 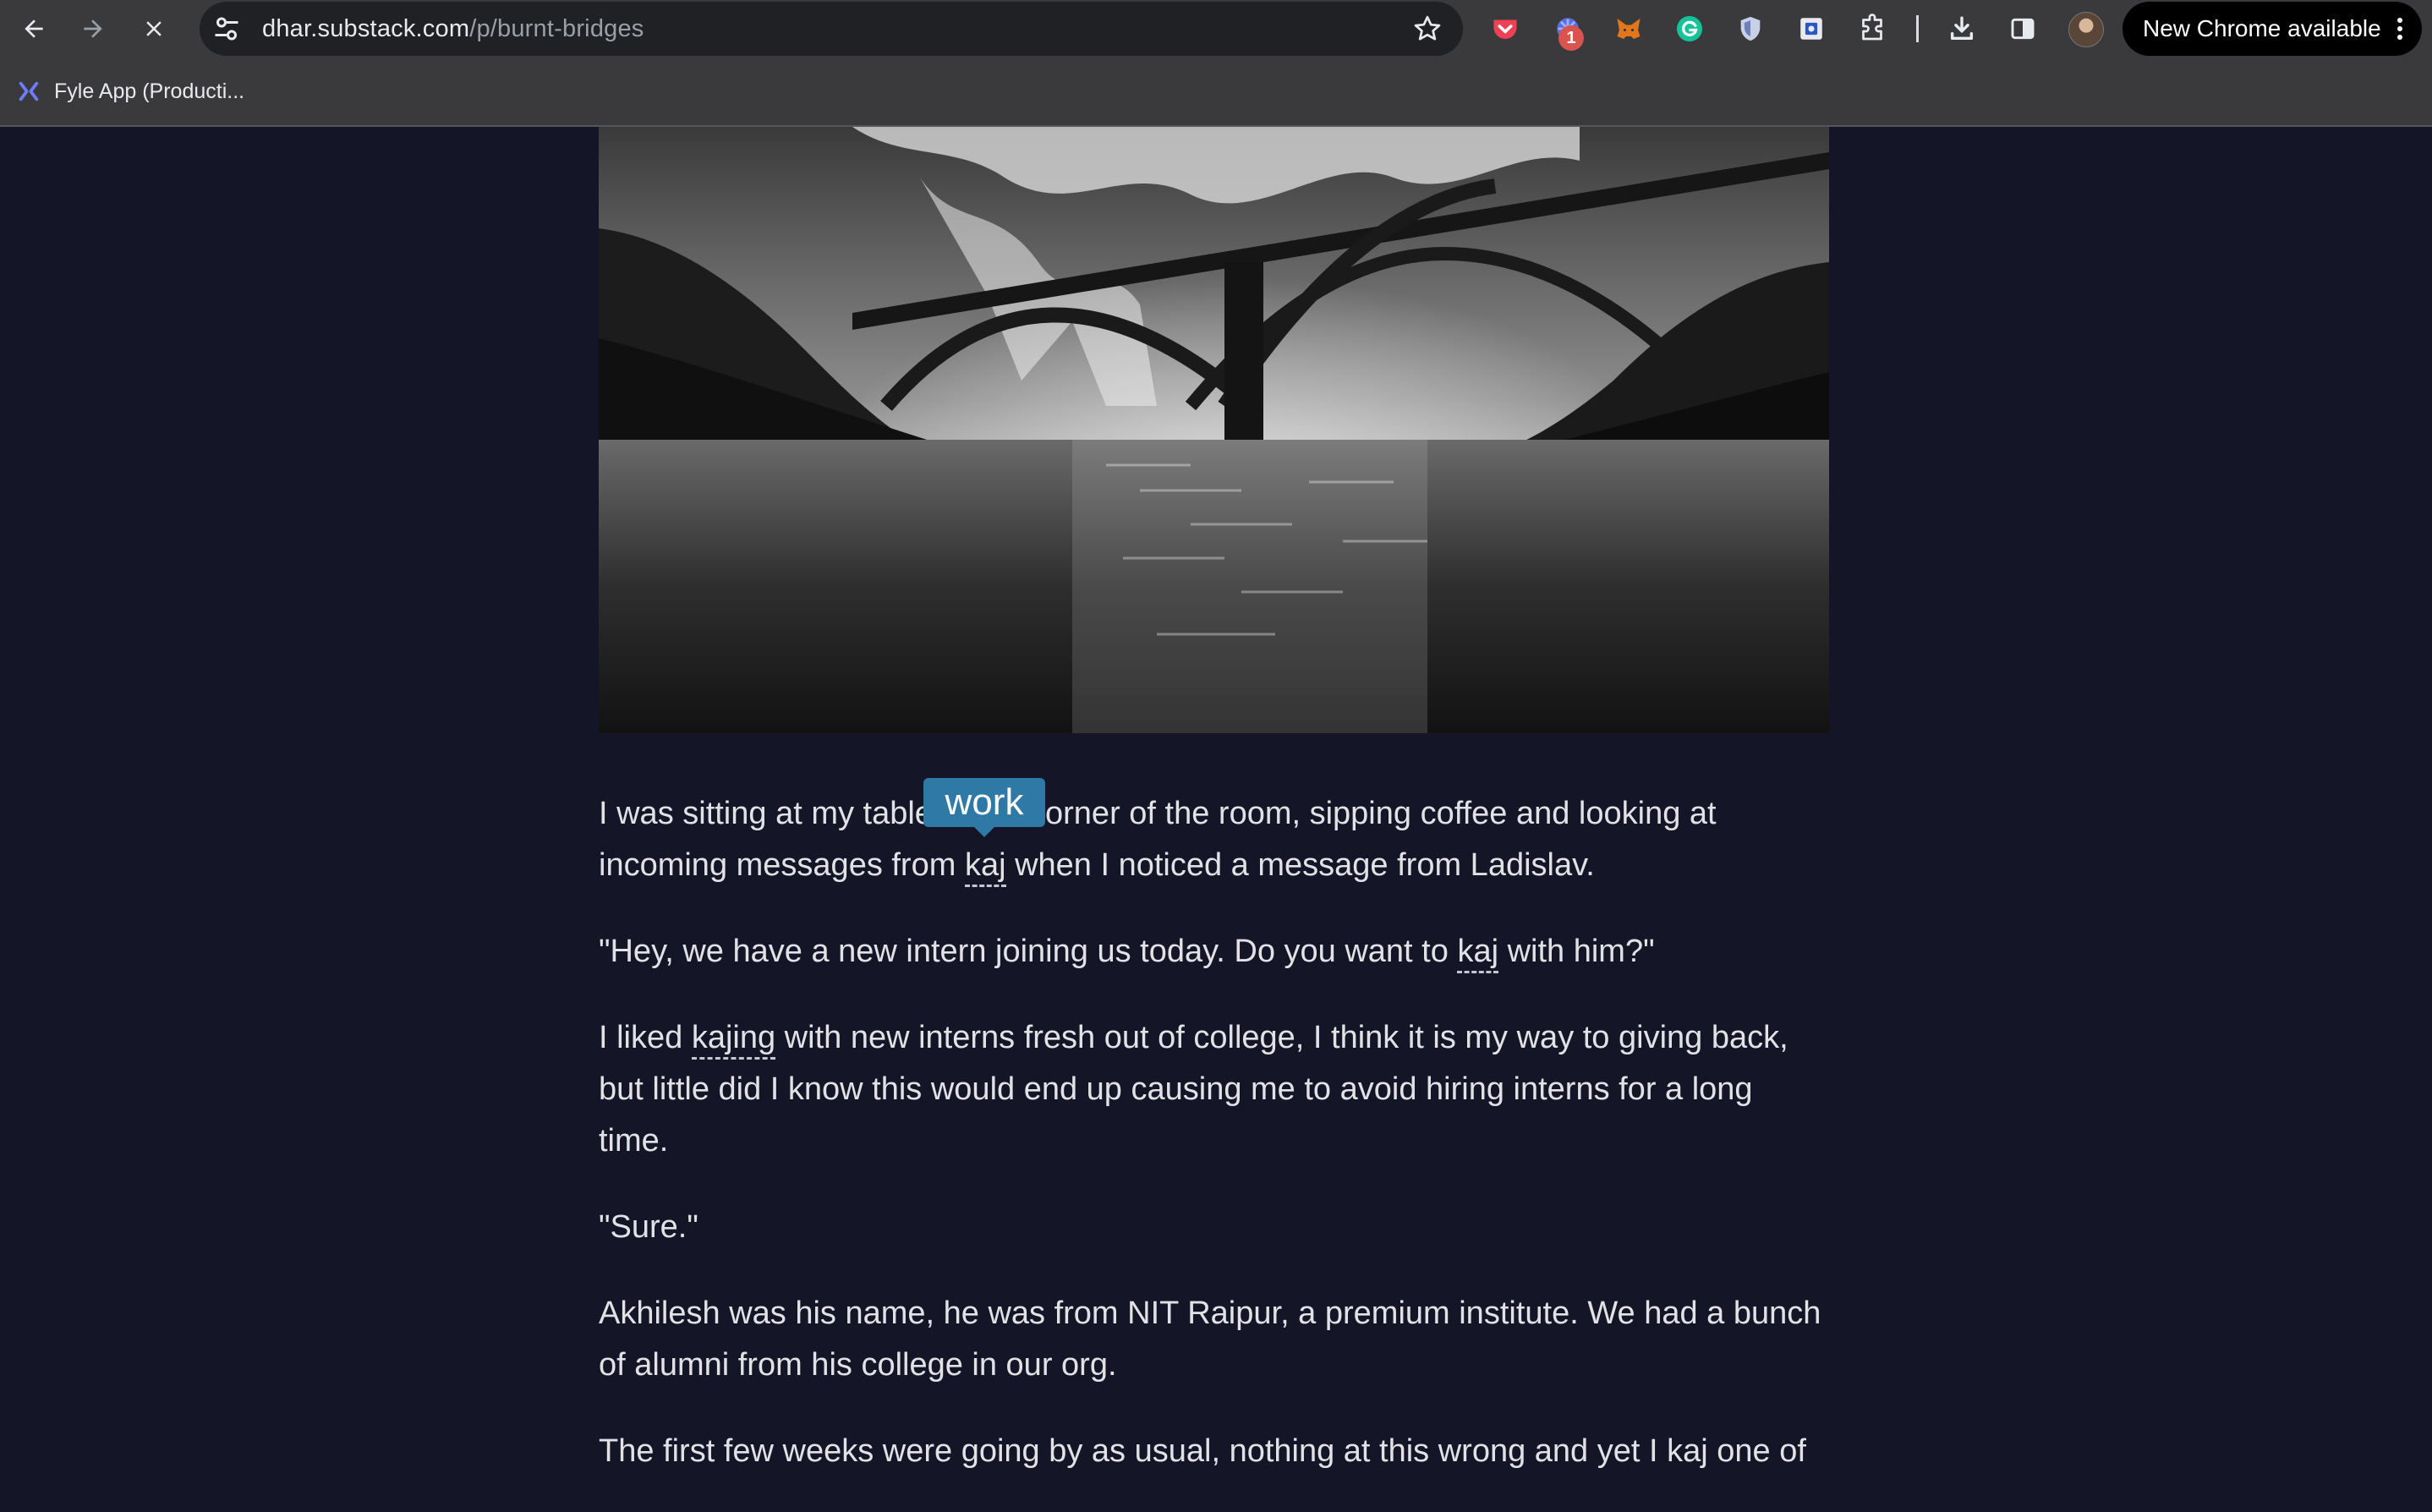 I want to click on url-path: /p/burnt-bridges, so click(x=556, y=29).